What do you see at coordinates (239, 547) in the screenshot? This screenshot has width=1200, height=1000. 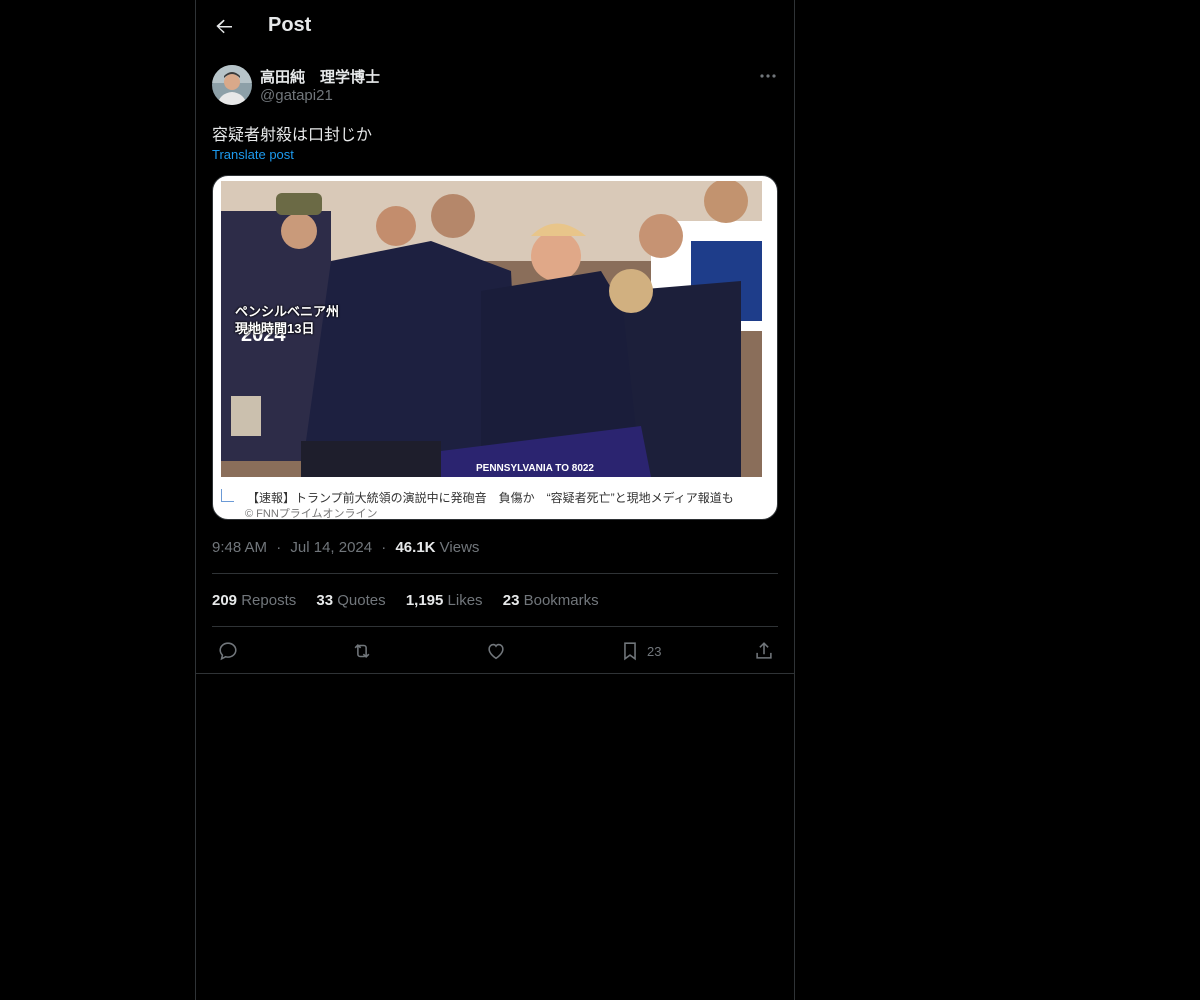 I see `post-time: 9:48 AM` at bounding box center [239, 547].